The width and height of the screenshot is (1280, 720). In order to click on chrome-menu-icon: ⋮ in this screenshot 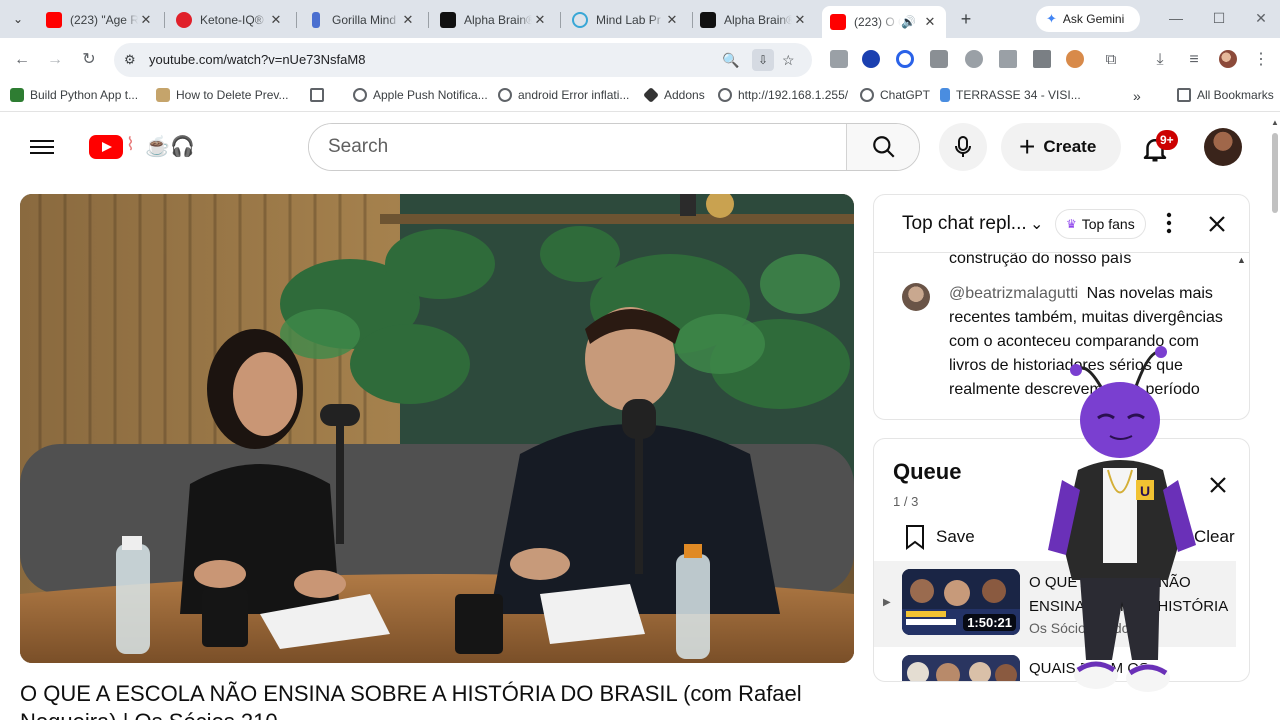, I will do `click(1261, 60)`.